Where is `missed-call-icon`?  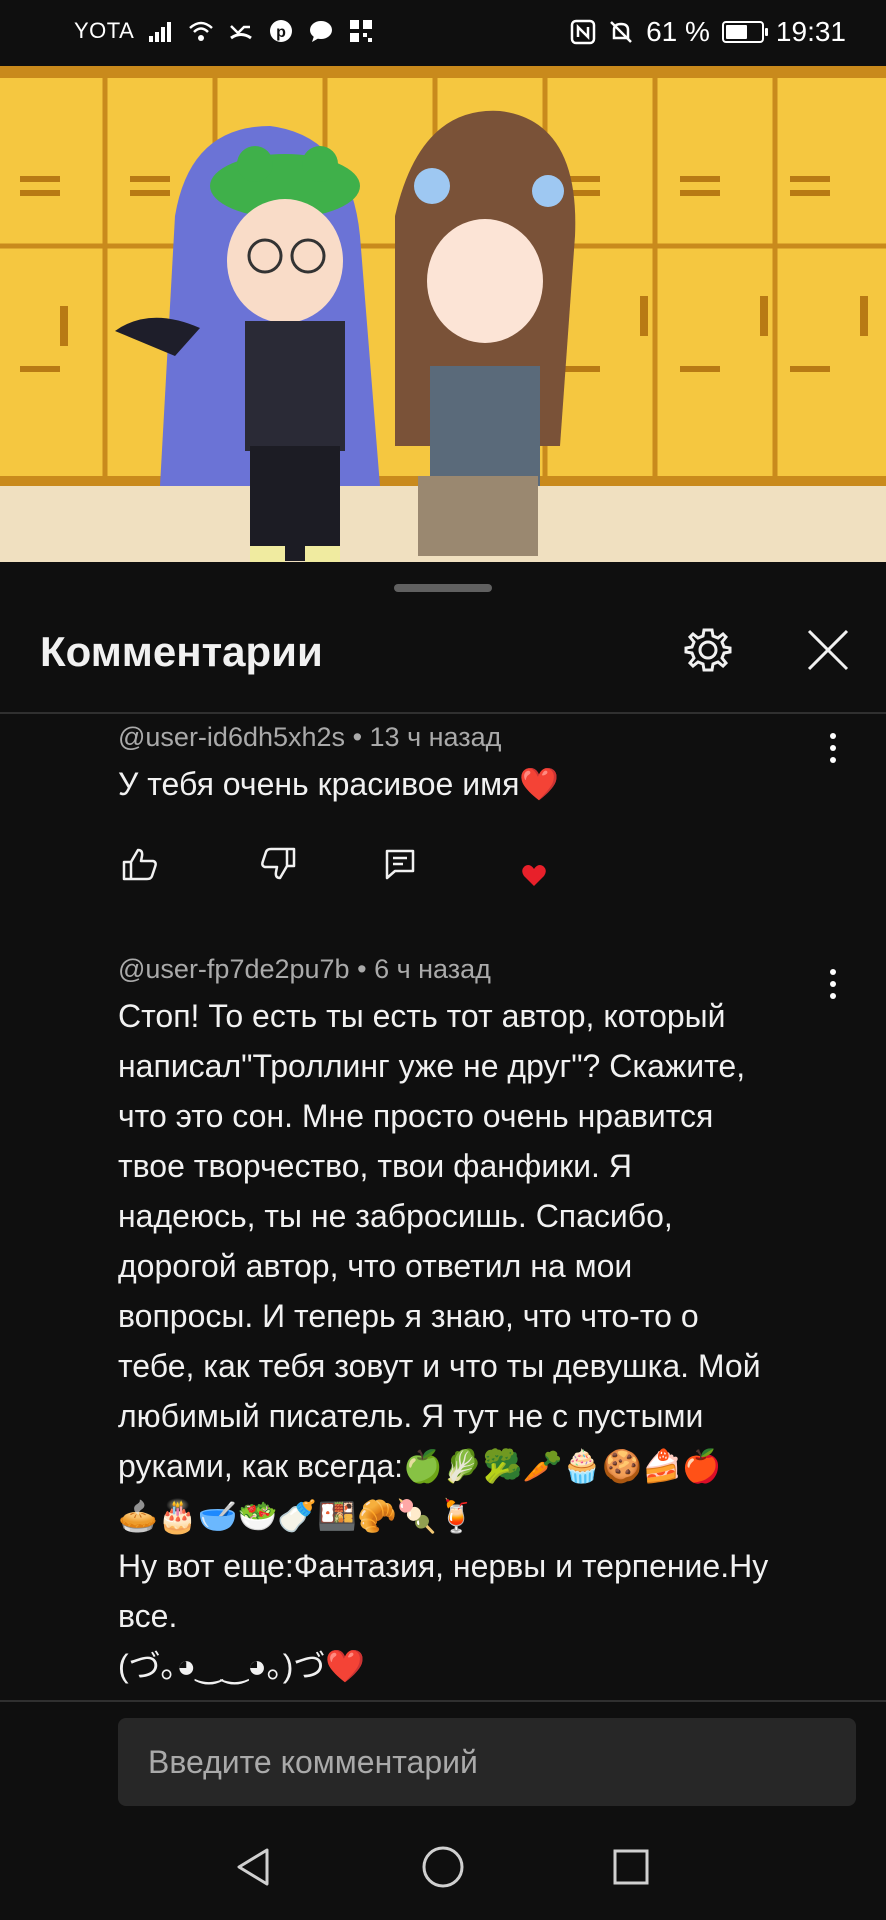 missed-call-icon is located at coordinates (241, 32).